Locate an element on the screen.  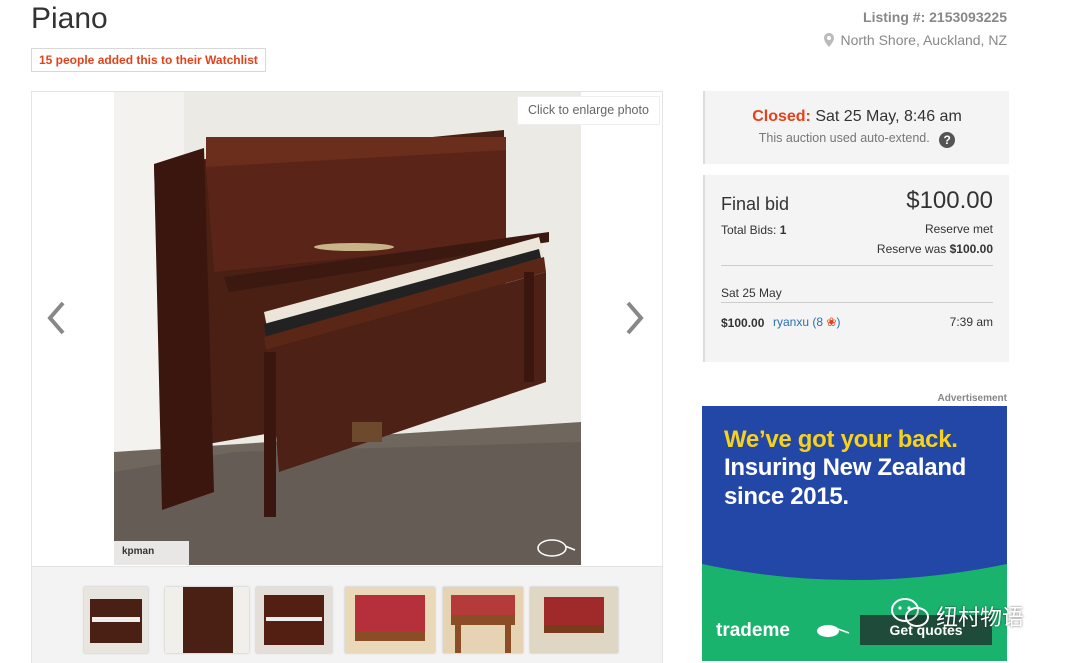
reserve-met-status: Reserve met is located at coordinates (958, 229).